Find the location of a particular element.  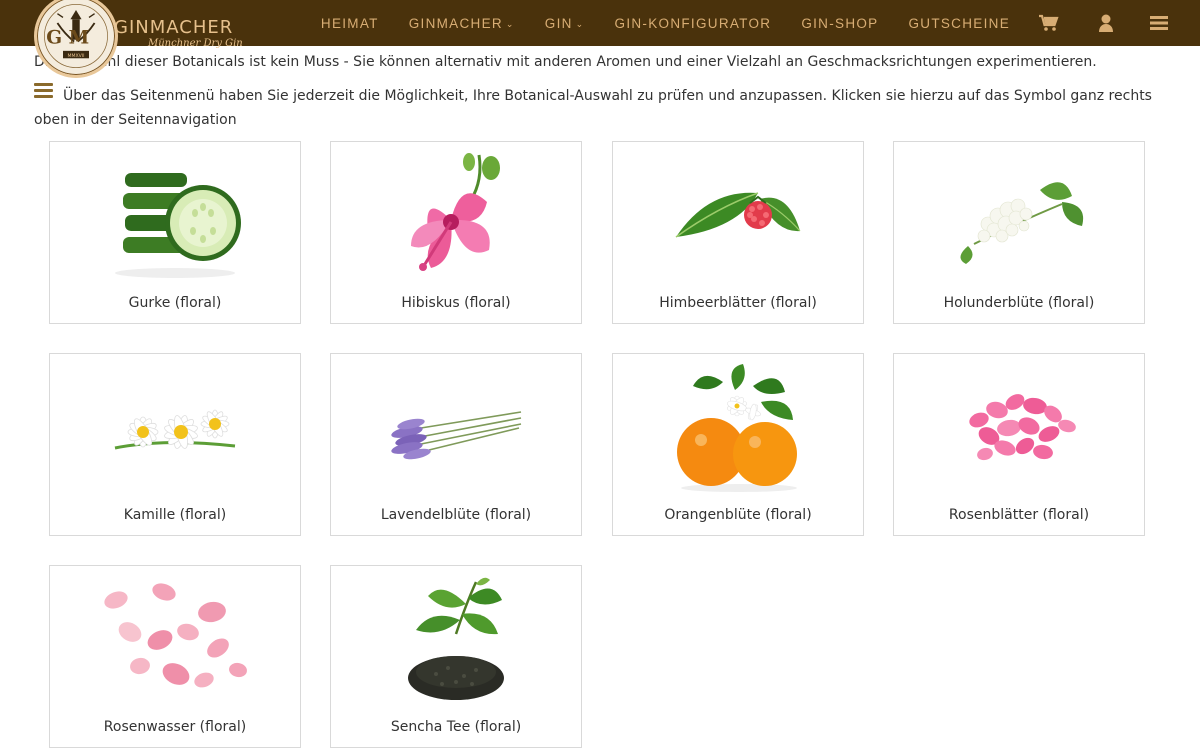

chamomile-image is located at coordinates (175, 427).